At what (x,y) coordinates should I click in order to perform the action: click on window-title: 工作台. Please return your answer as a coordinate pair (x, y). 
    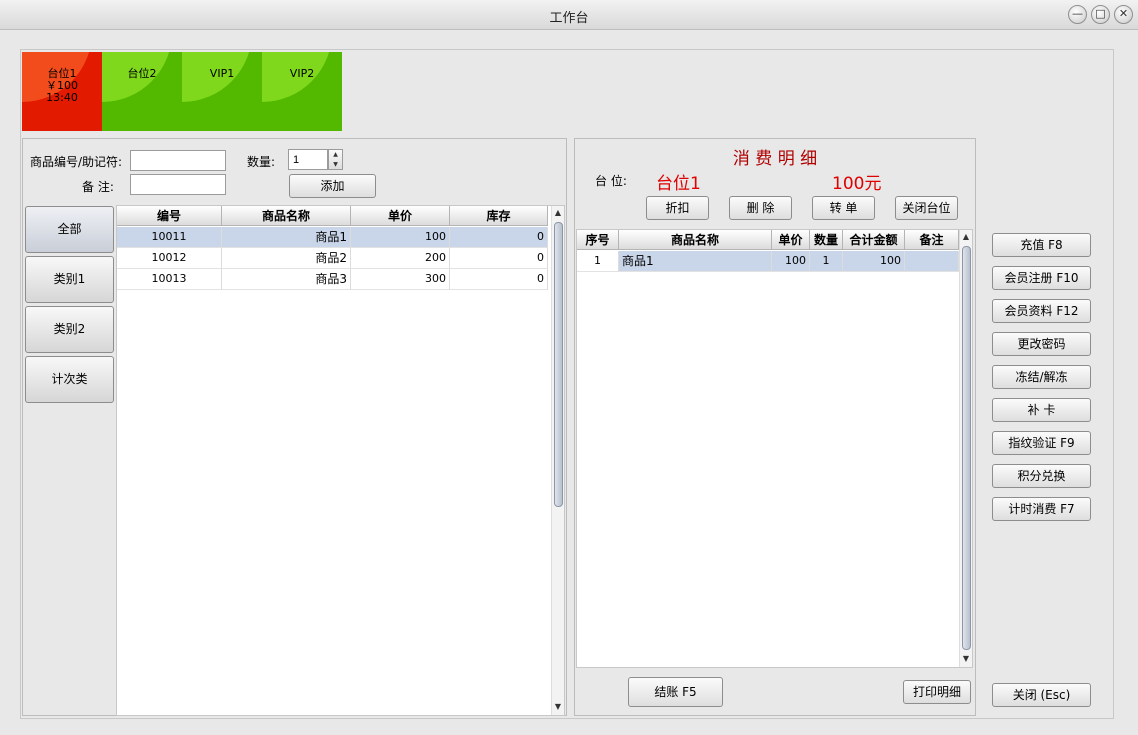
    Looking at the image, I should click on (569, 18).